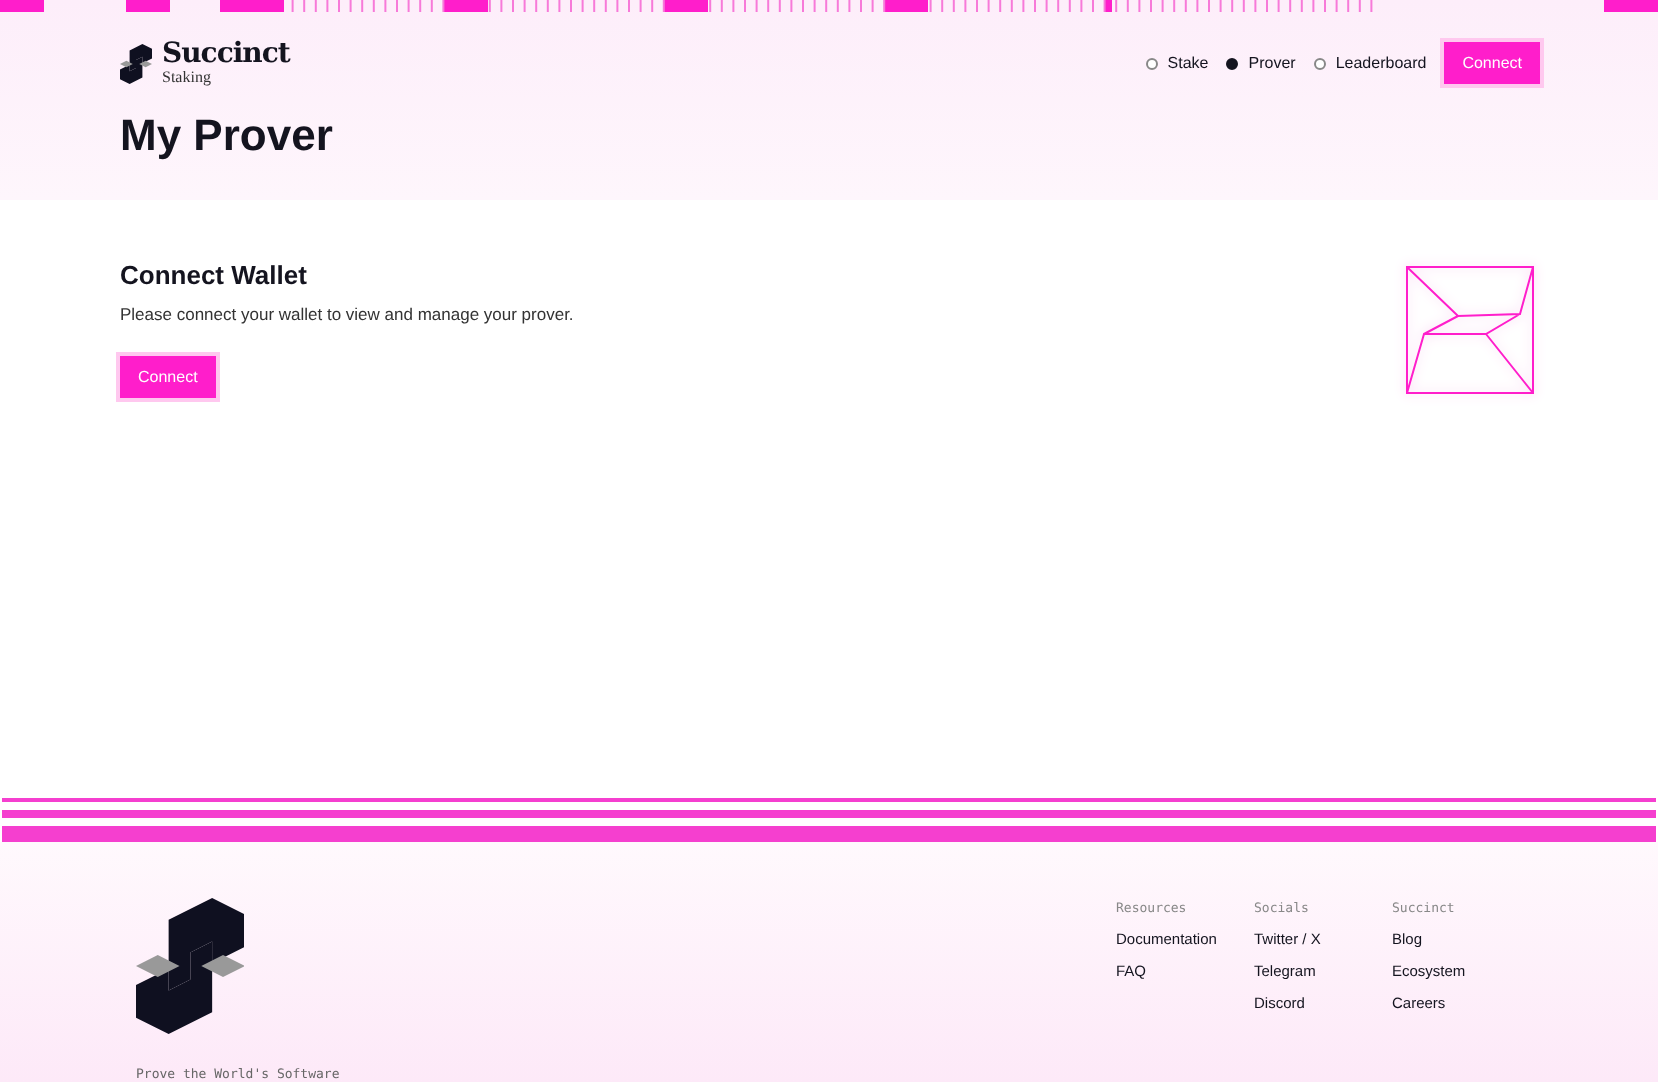 The height and width of the screenshot is (1082, 1658). What do you see at coordinates (1470, 330) in the screenshot?
I see `wireframe-drawing` at bounding box center [1470, 330].